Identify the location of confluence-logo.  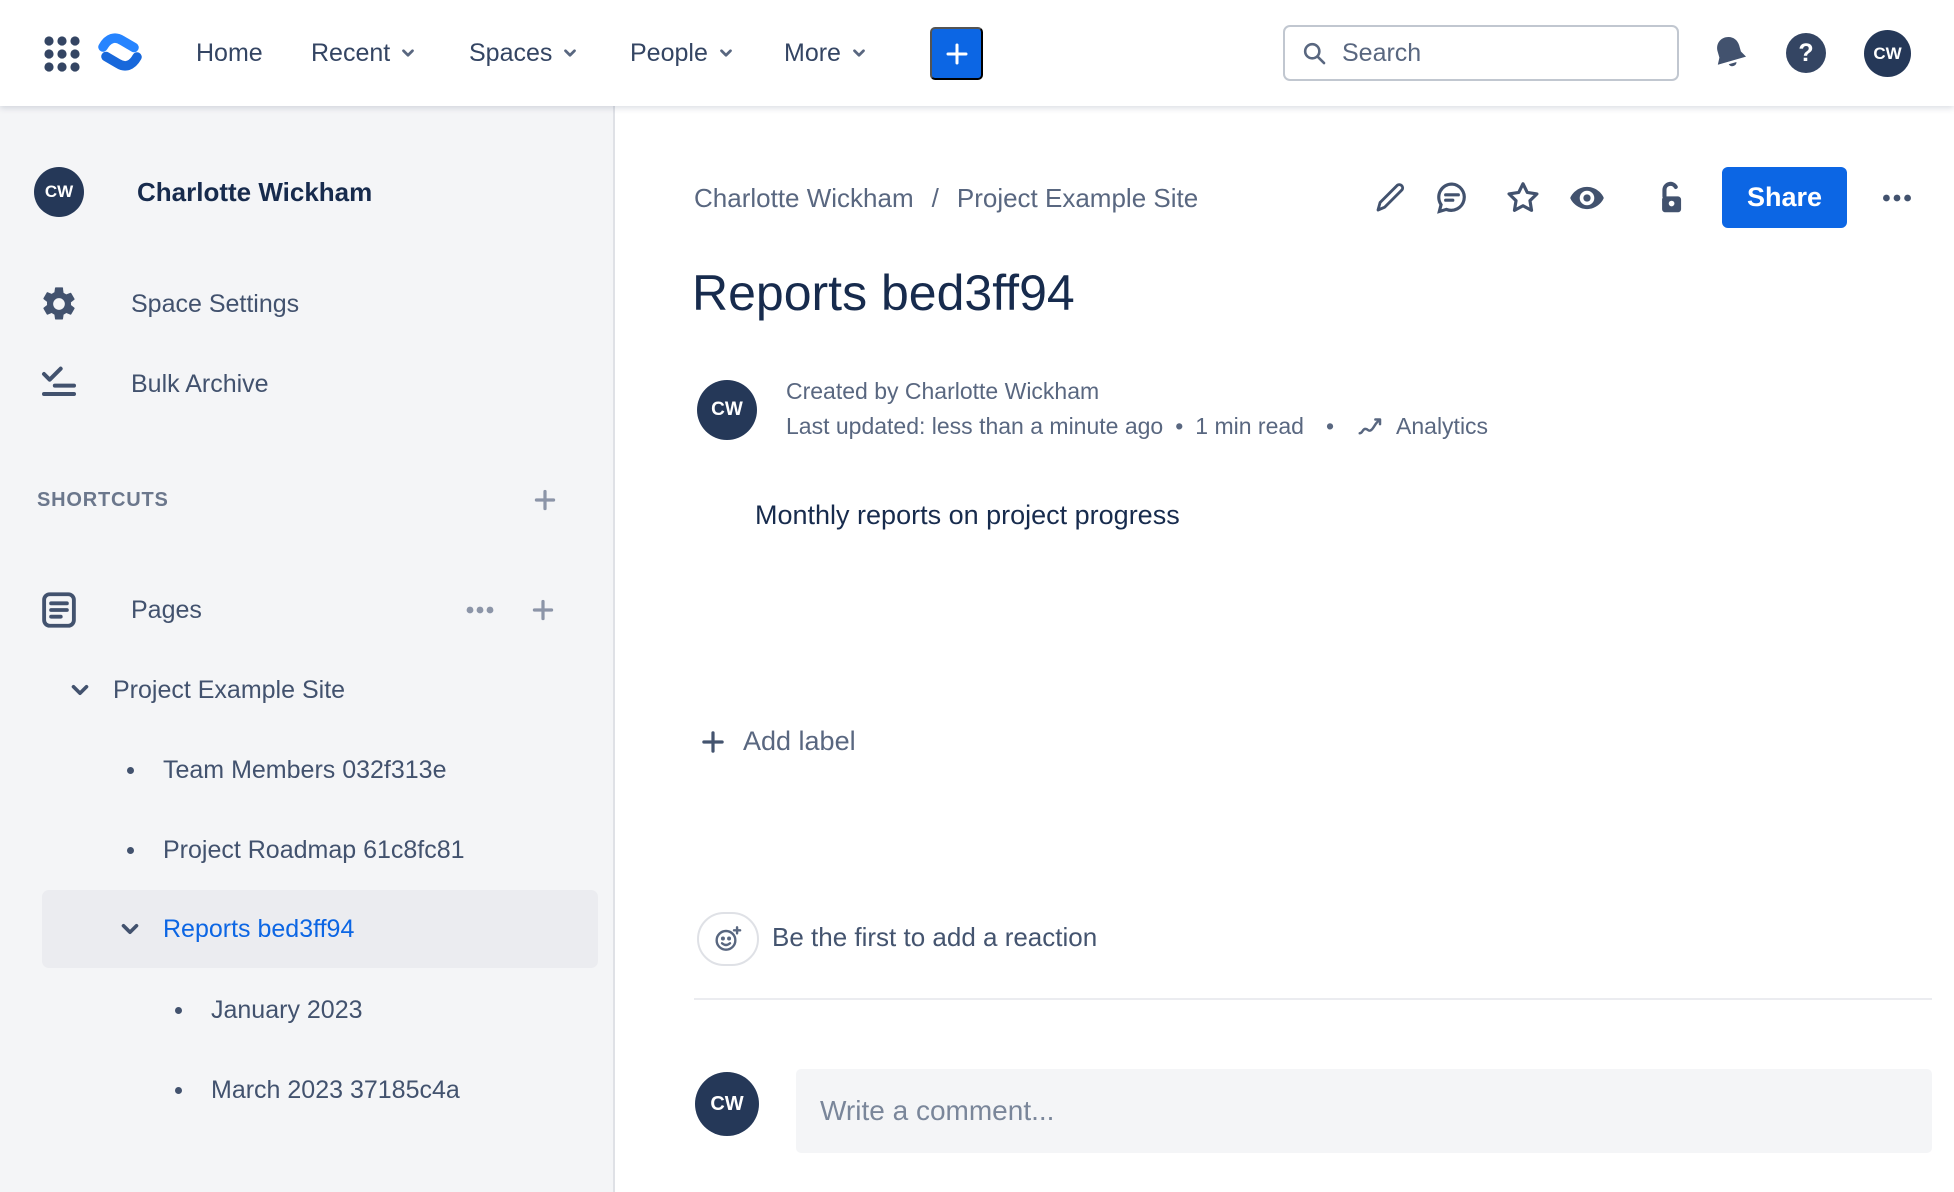
(120, 53).